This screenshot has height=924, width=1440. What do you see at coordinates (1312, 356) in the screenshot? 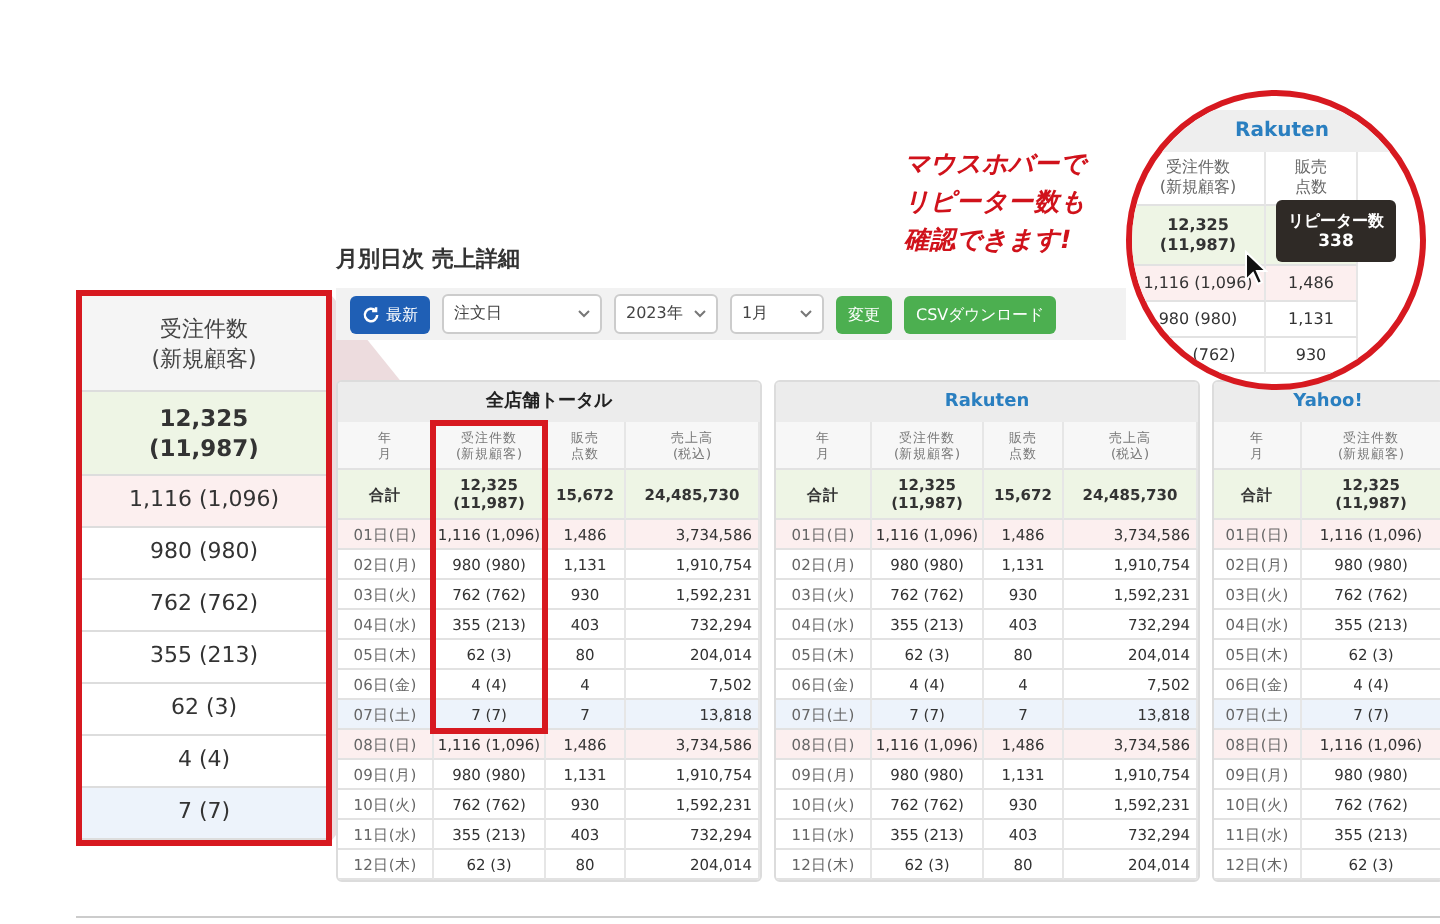
I see `table-cell: 930` at bounding box center [1312, 356].